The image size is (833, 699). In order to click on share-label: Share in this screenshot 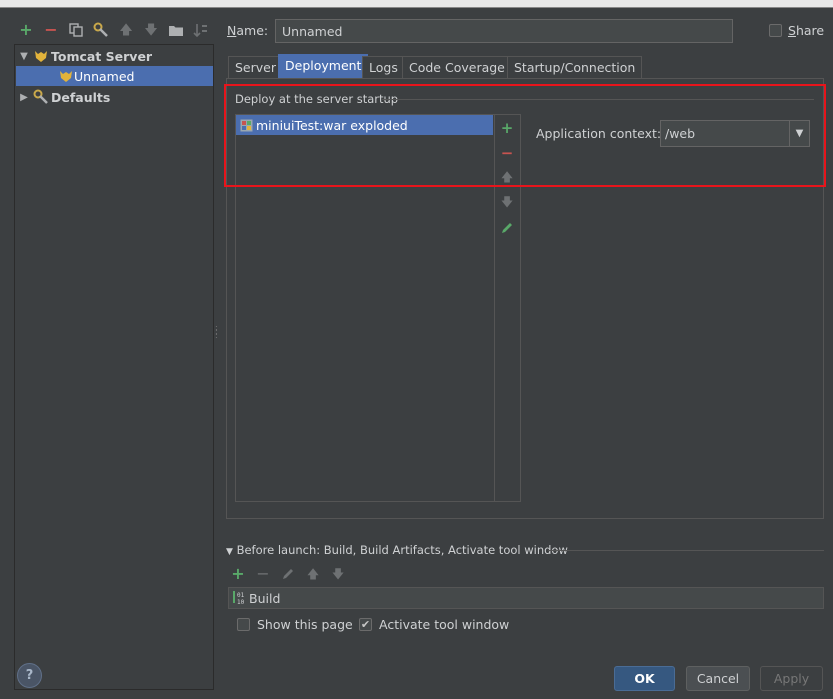, I will do `click(806, 30)`.